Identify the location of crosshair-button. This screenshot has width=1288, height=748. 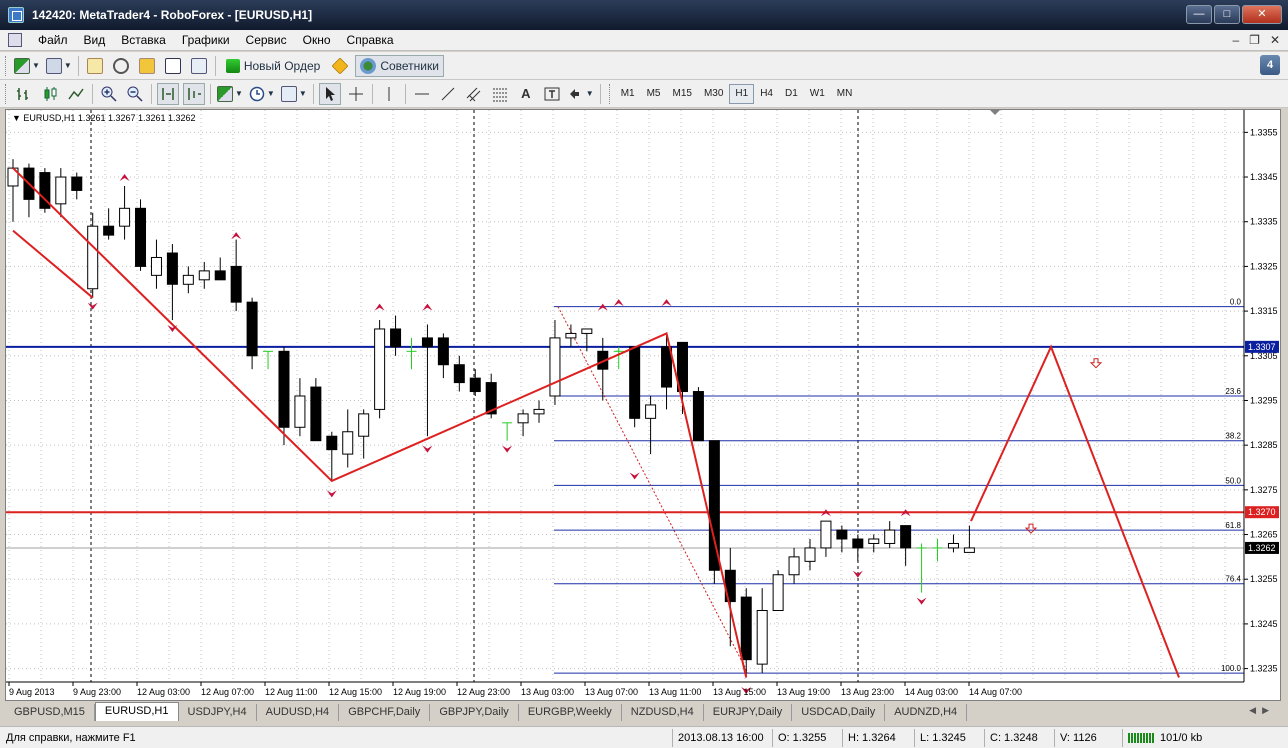
(356, 94).